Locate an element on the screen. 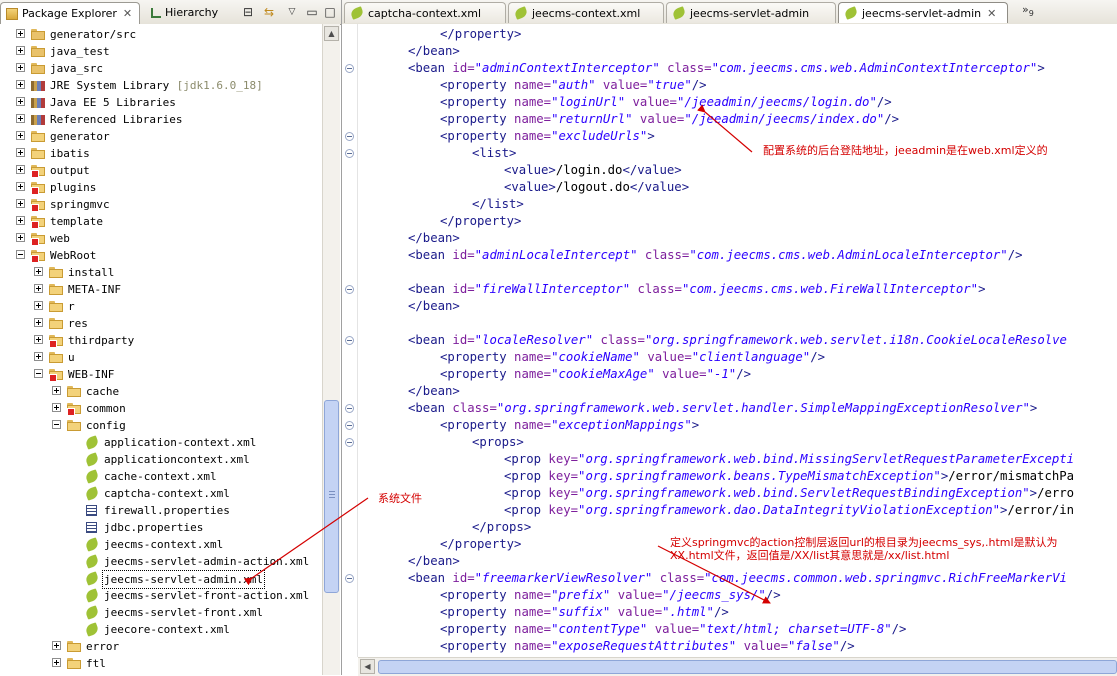  tree-item: generator/src is located at coordinates (160, 34).